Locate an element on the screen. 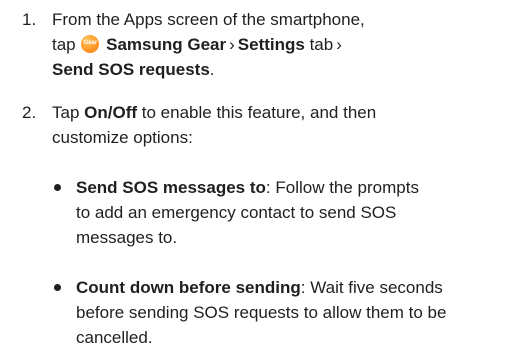 The image size is (528, 361). samsung-gear-app-icon: Gear is located at coordinates (90, 44).